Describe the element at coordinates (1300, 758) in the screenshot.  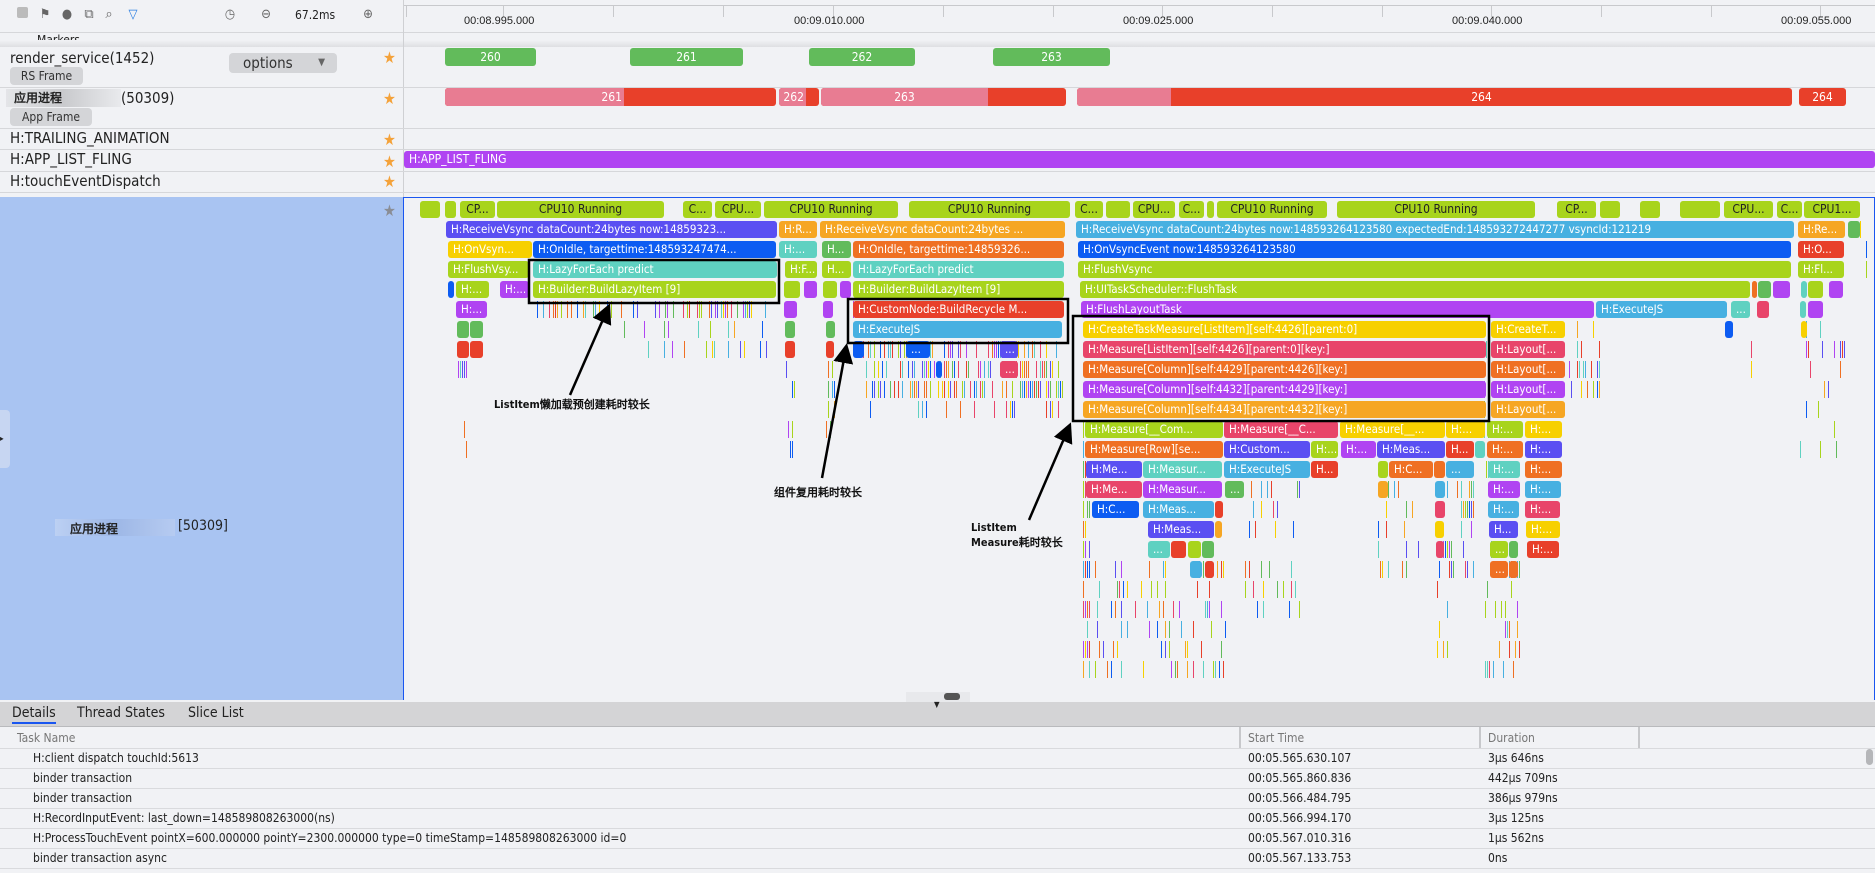
I see `start-time-cell: 00:05.565.630.107` at that location.